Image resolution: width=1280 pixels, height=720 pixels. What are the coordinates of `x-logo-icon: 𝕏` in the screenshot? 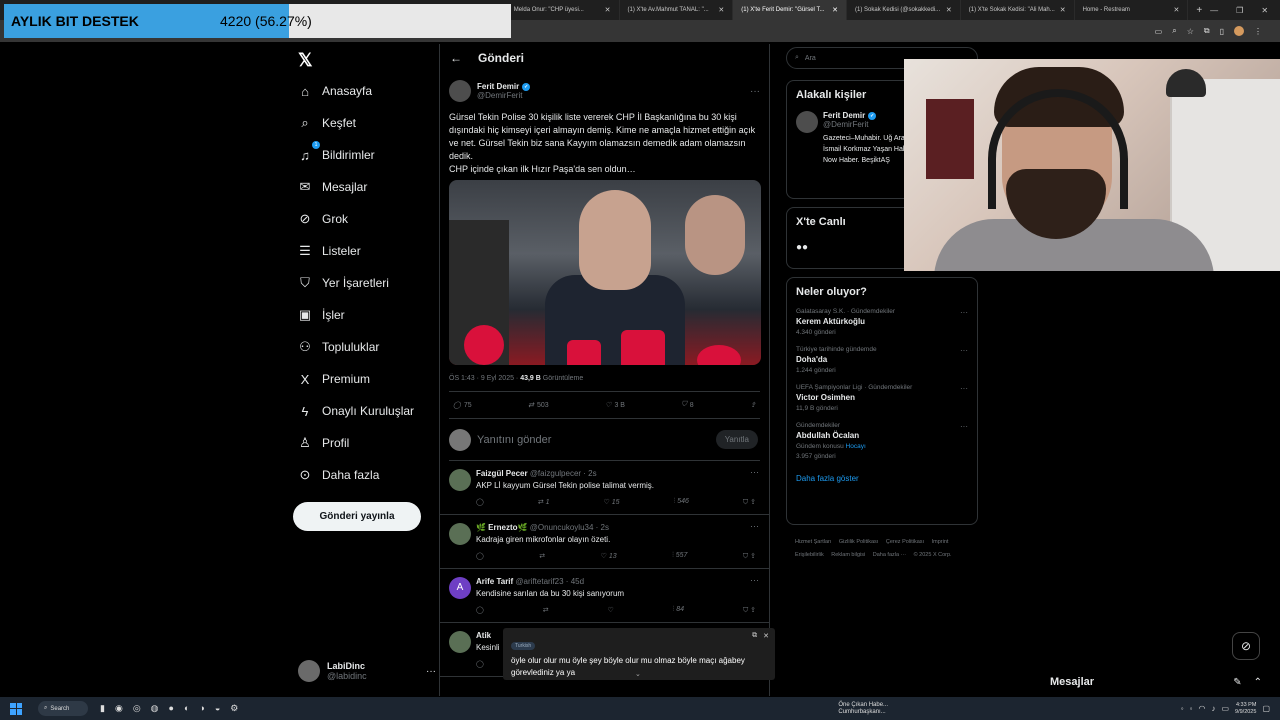 It's located at (305, 60).